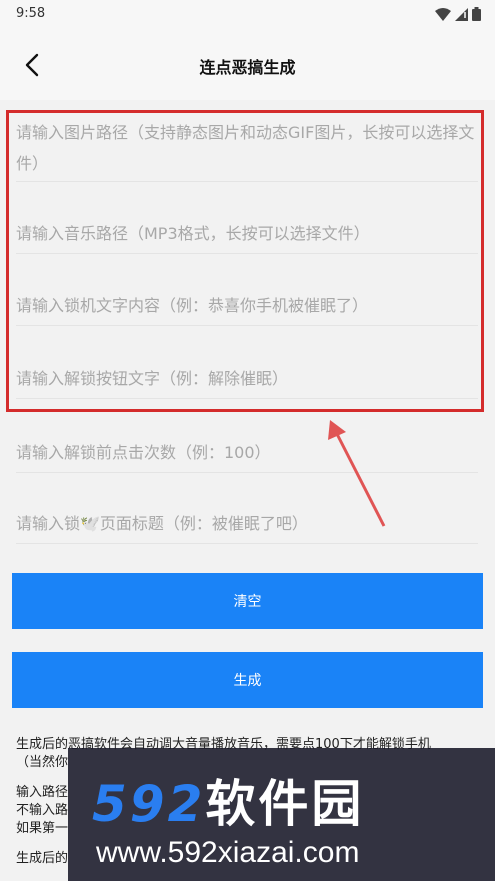  I want to click on lock-page-title-placeholder: 请输入锁🕊️页面标题（例：被催眠了吧）, so click(162, 523).